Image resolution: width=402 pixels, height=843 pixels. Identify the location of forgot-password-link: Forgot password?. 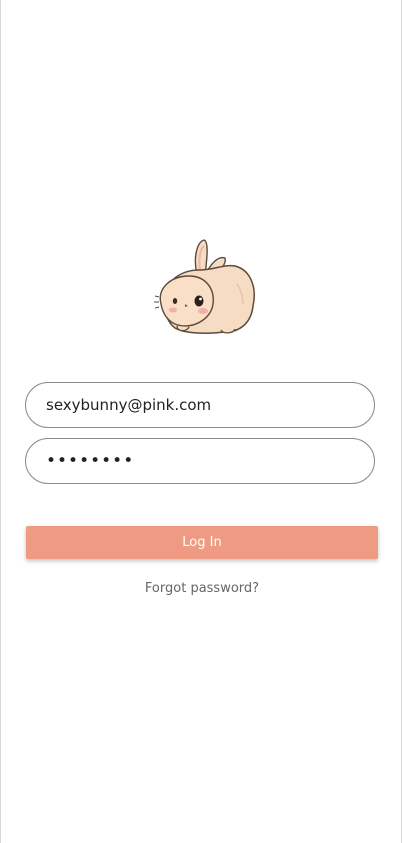
(201, 588).